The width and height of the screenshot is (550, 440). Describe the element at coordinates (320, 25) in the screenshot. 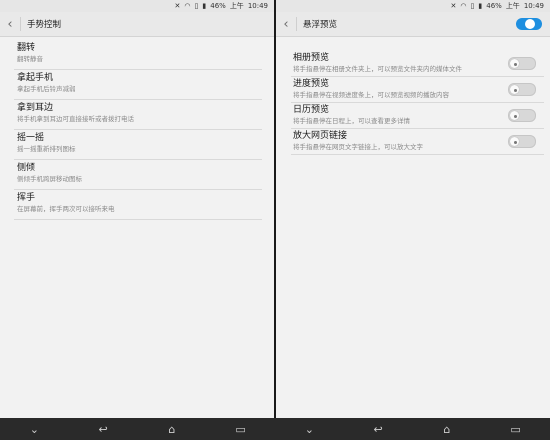

I see `page-title: 悬浮预览` at that location.